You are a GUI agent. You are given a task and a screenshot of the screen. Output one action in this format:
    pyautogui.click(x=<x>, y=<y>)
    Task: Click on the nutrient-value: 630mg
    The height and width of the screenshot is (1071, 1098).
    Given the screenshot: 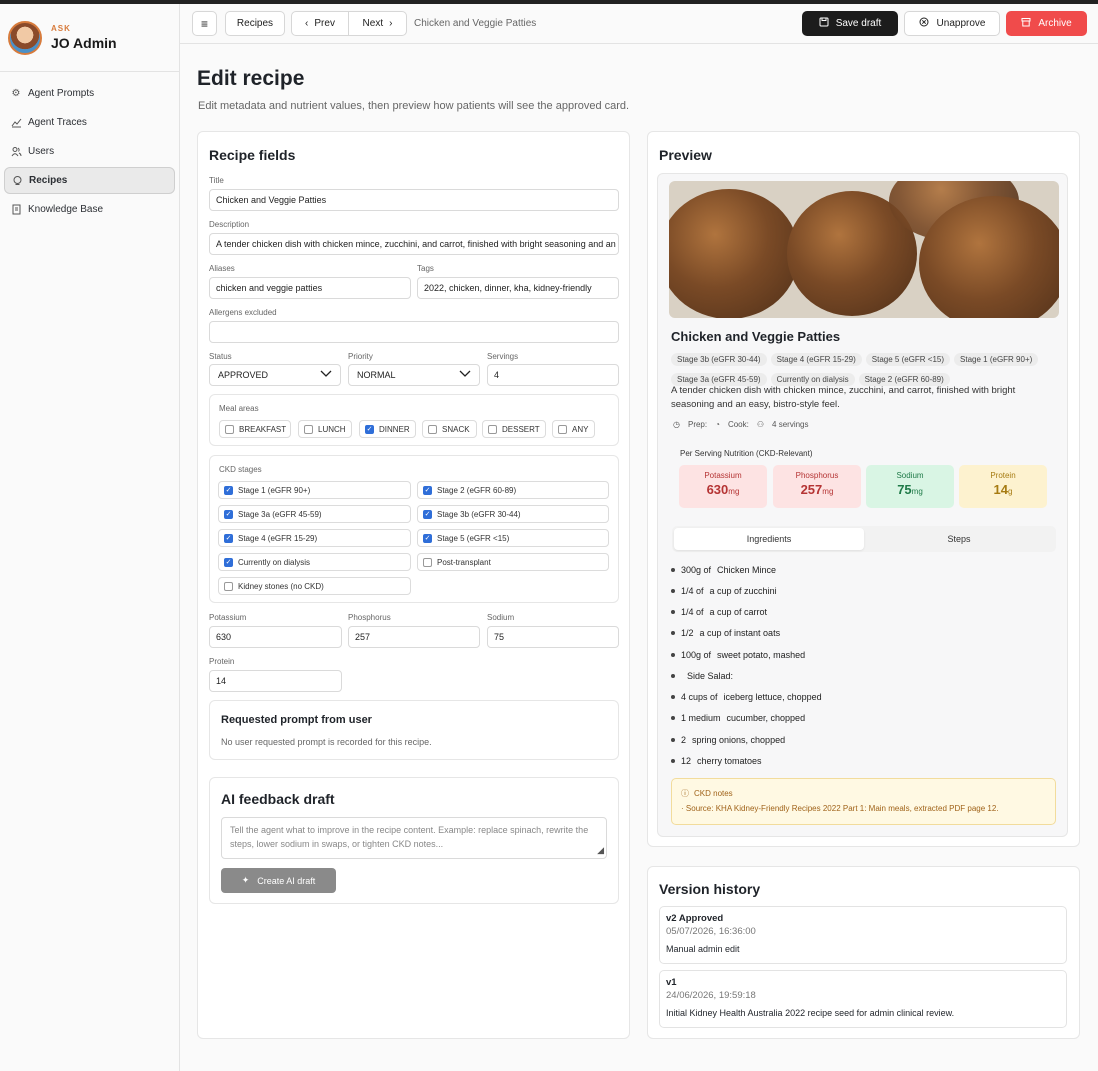 What is the action you would take?
    pyautogui.click(x=723, y=489)
    